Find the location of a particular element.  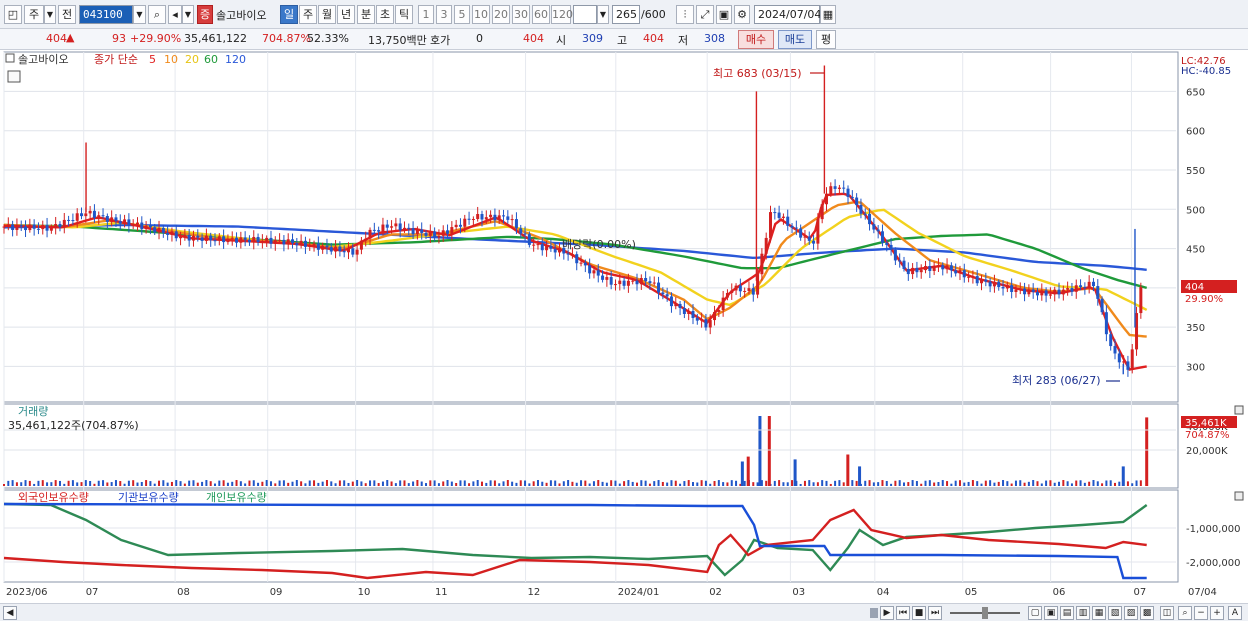

interval-5: 5 is located at coordinates (462, 14).